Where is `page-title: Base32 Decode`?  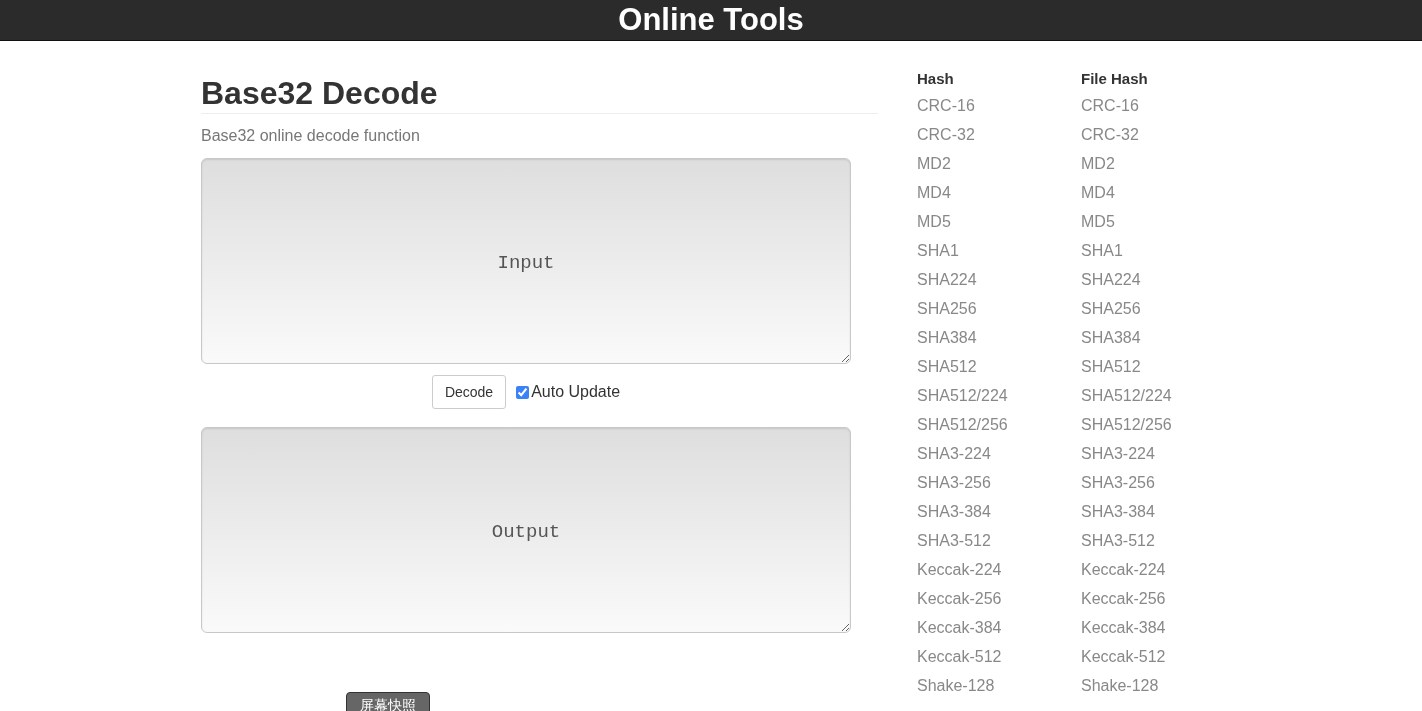
page-title: Base32 Decode is located at coordinates (539, 94).